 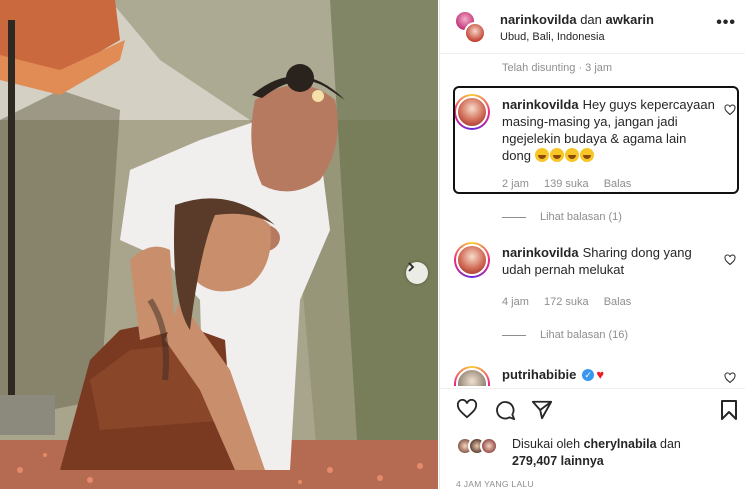 I want to click on comment-meta: 2 jam 139 suka Balas, so click(x=572, y=184).